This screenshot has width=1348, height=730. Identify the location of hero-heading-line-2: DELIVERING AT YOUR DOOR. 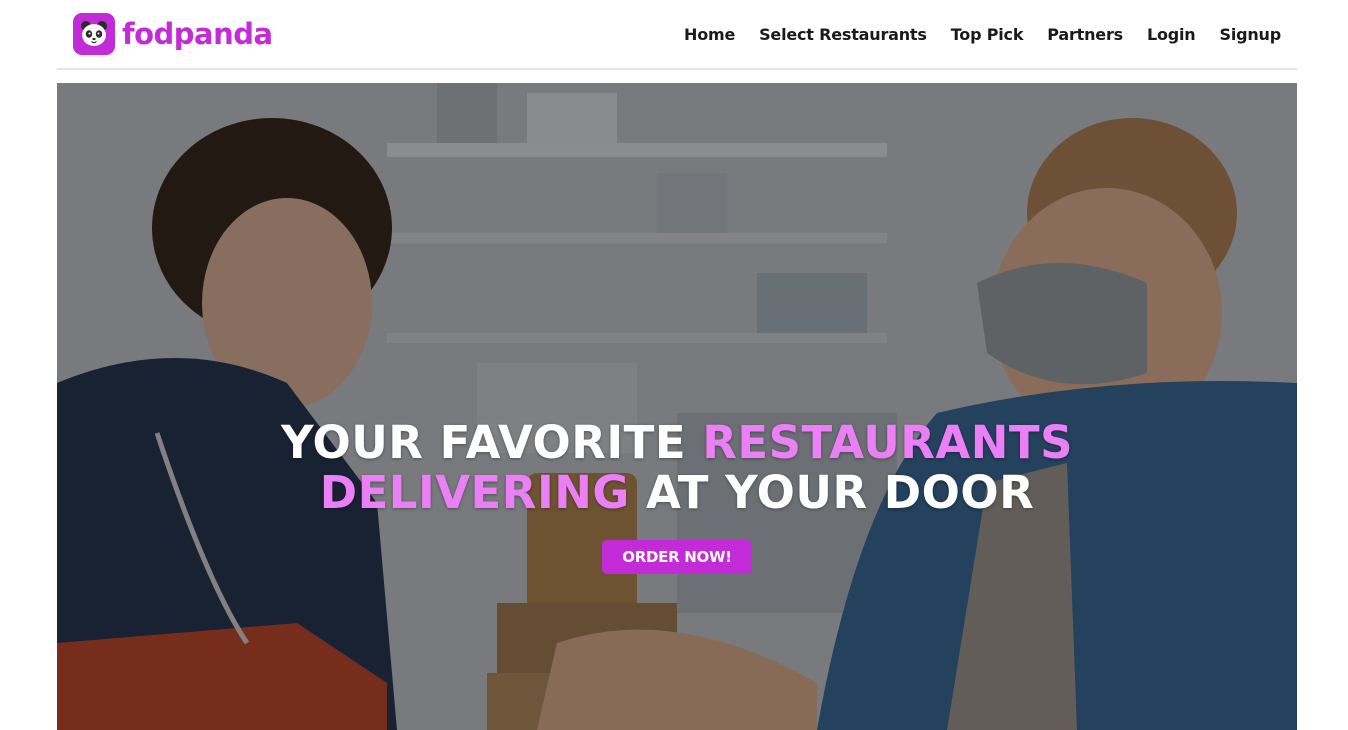
(677, 493).